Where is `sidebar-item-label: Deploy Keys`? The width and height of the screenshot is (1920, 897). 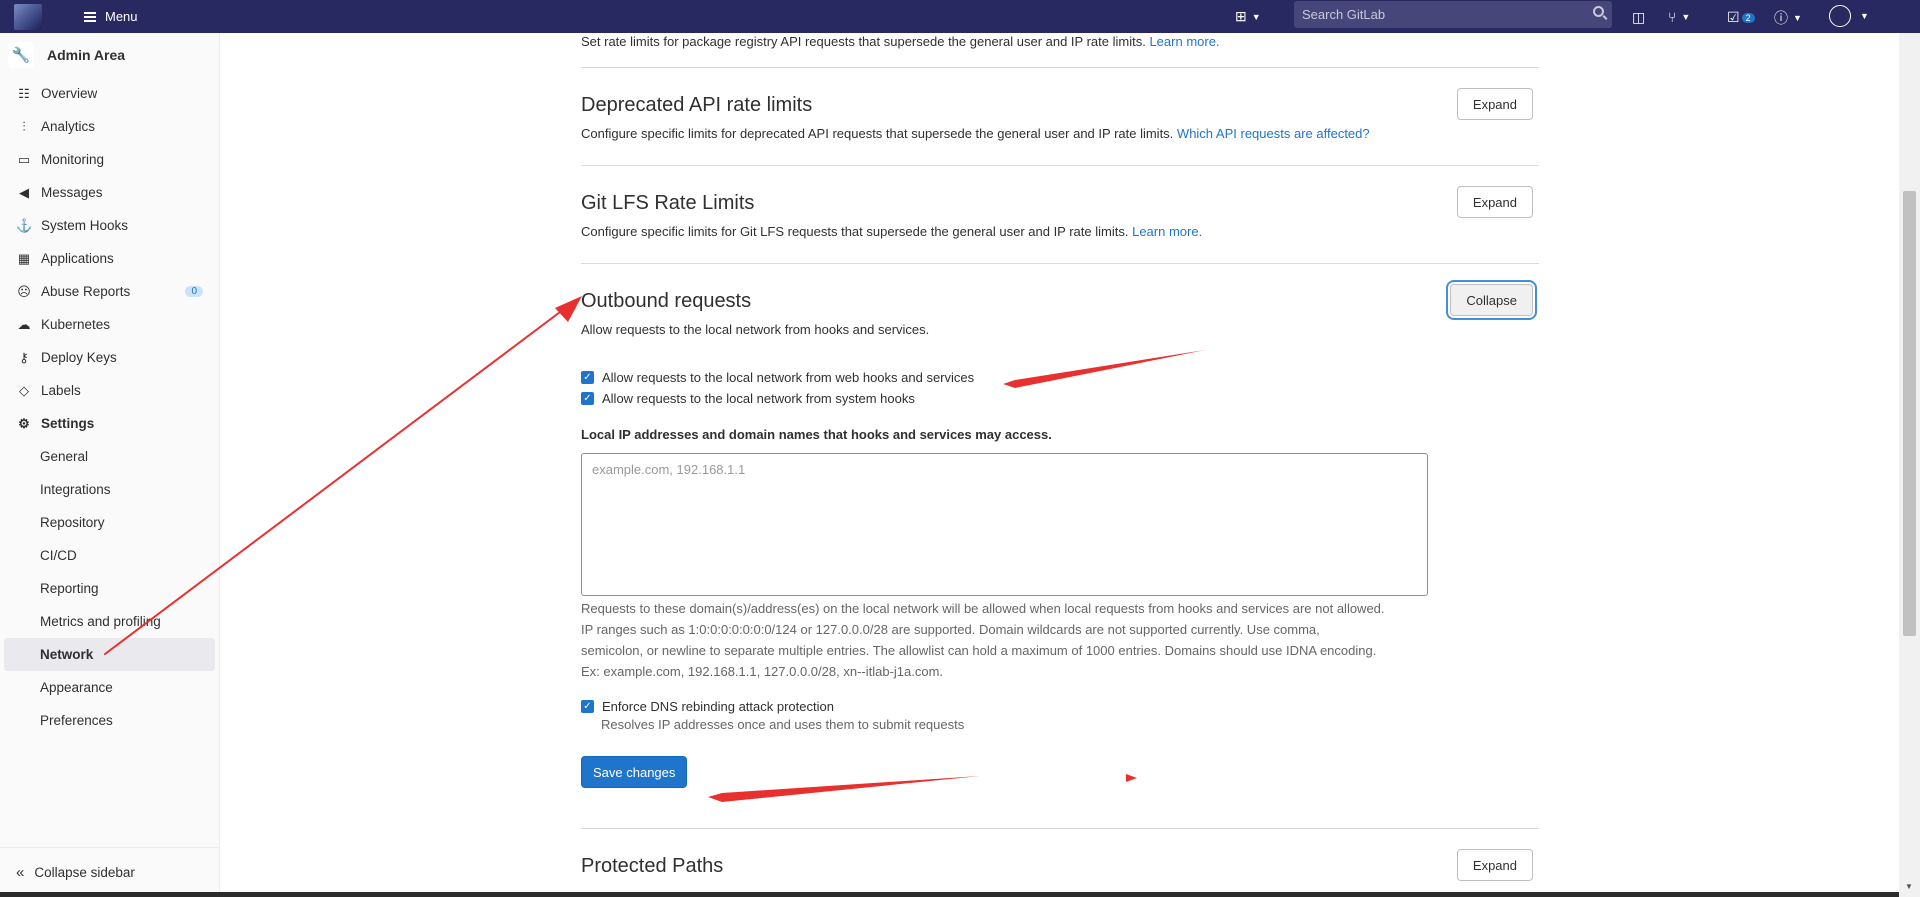
sidebar-item-label: Deploy Keys is located at coordinates (79, 357).